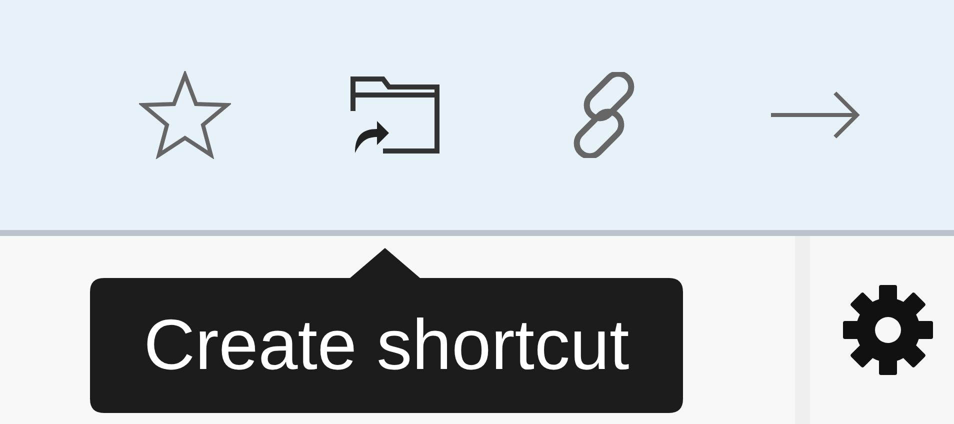 Image resolution: width=954 pixels, height=424 pixels. What do you see at coordinates (386, 346) in the screenshot?
I see `tooltip-text: Create shortcut` at bounding box center [386, 346].